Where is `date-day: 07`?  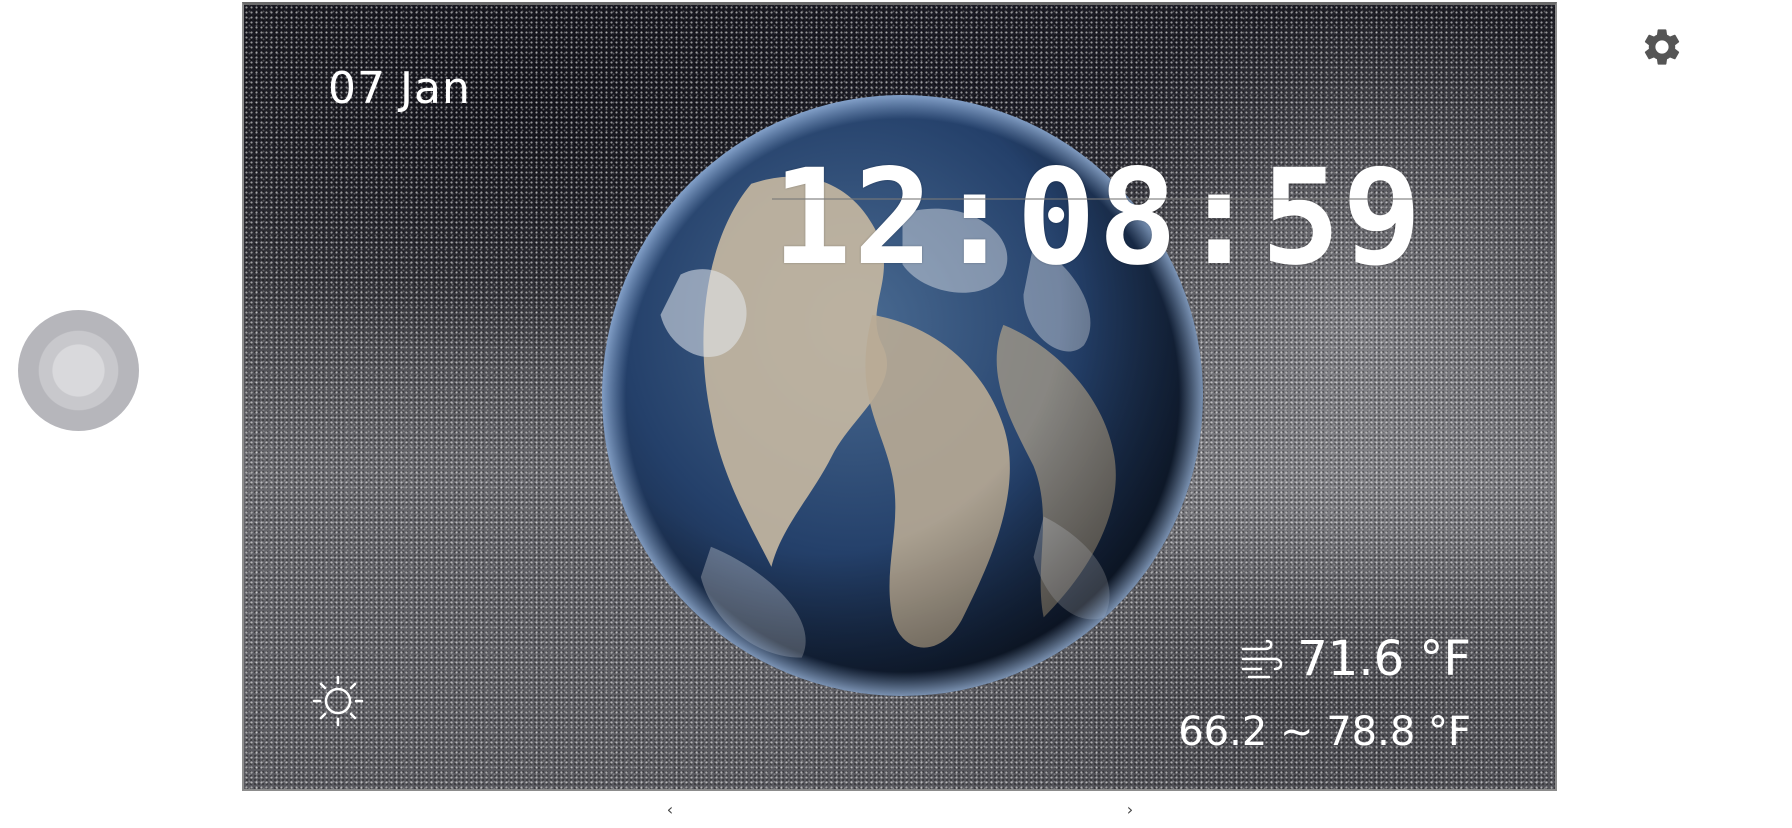 date-day: 07 is located at coordinates (357, 88).